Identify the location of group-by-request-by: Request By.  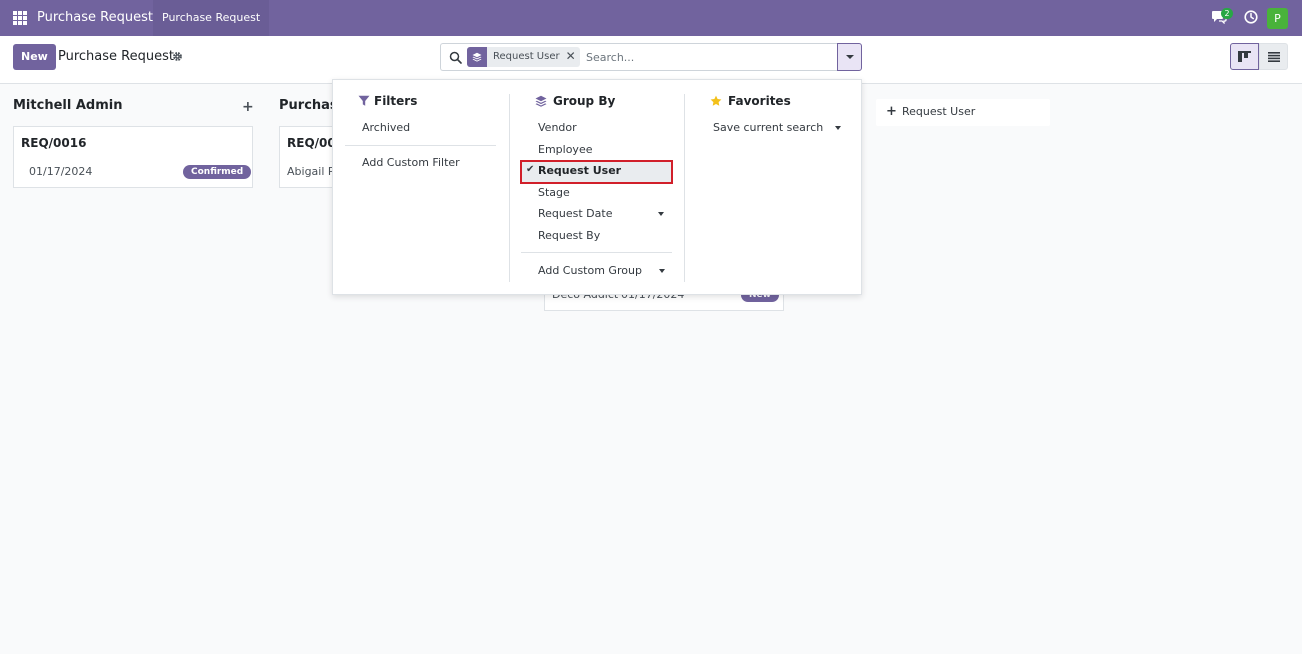
(569, 235).